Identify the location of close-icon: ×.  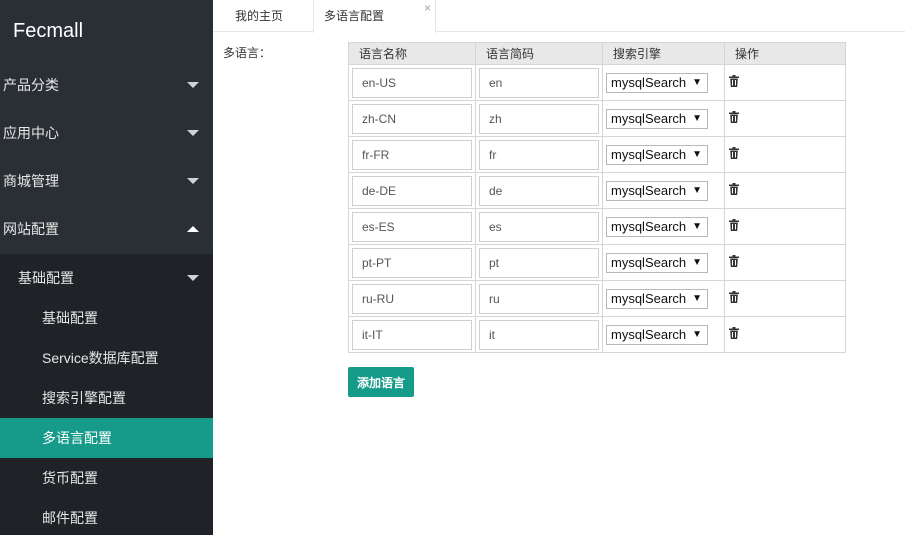
(427, 12).